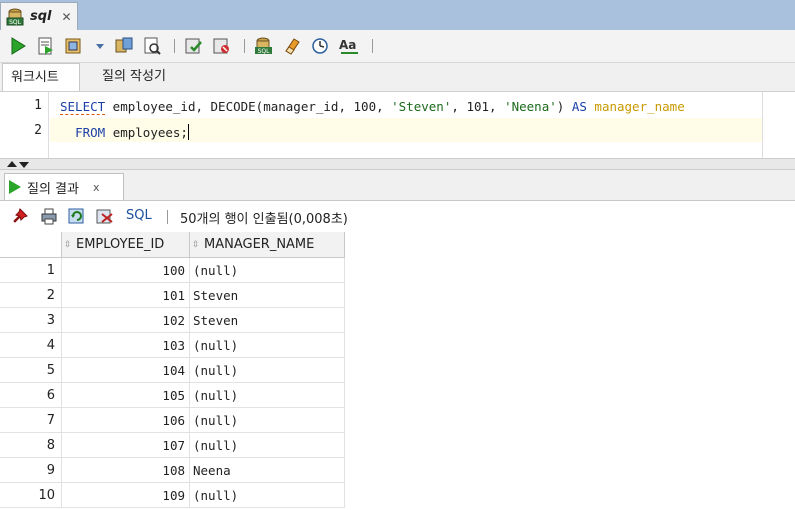 This screenshot has height=510, width=795. Describe the element at coordinates (229, 106) in the screenshot. I see `code-text: employee_id, DECODE(manager_id,` at that location.